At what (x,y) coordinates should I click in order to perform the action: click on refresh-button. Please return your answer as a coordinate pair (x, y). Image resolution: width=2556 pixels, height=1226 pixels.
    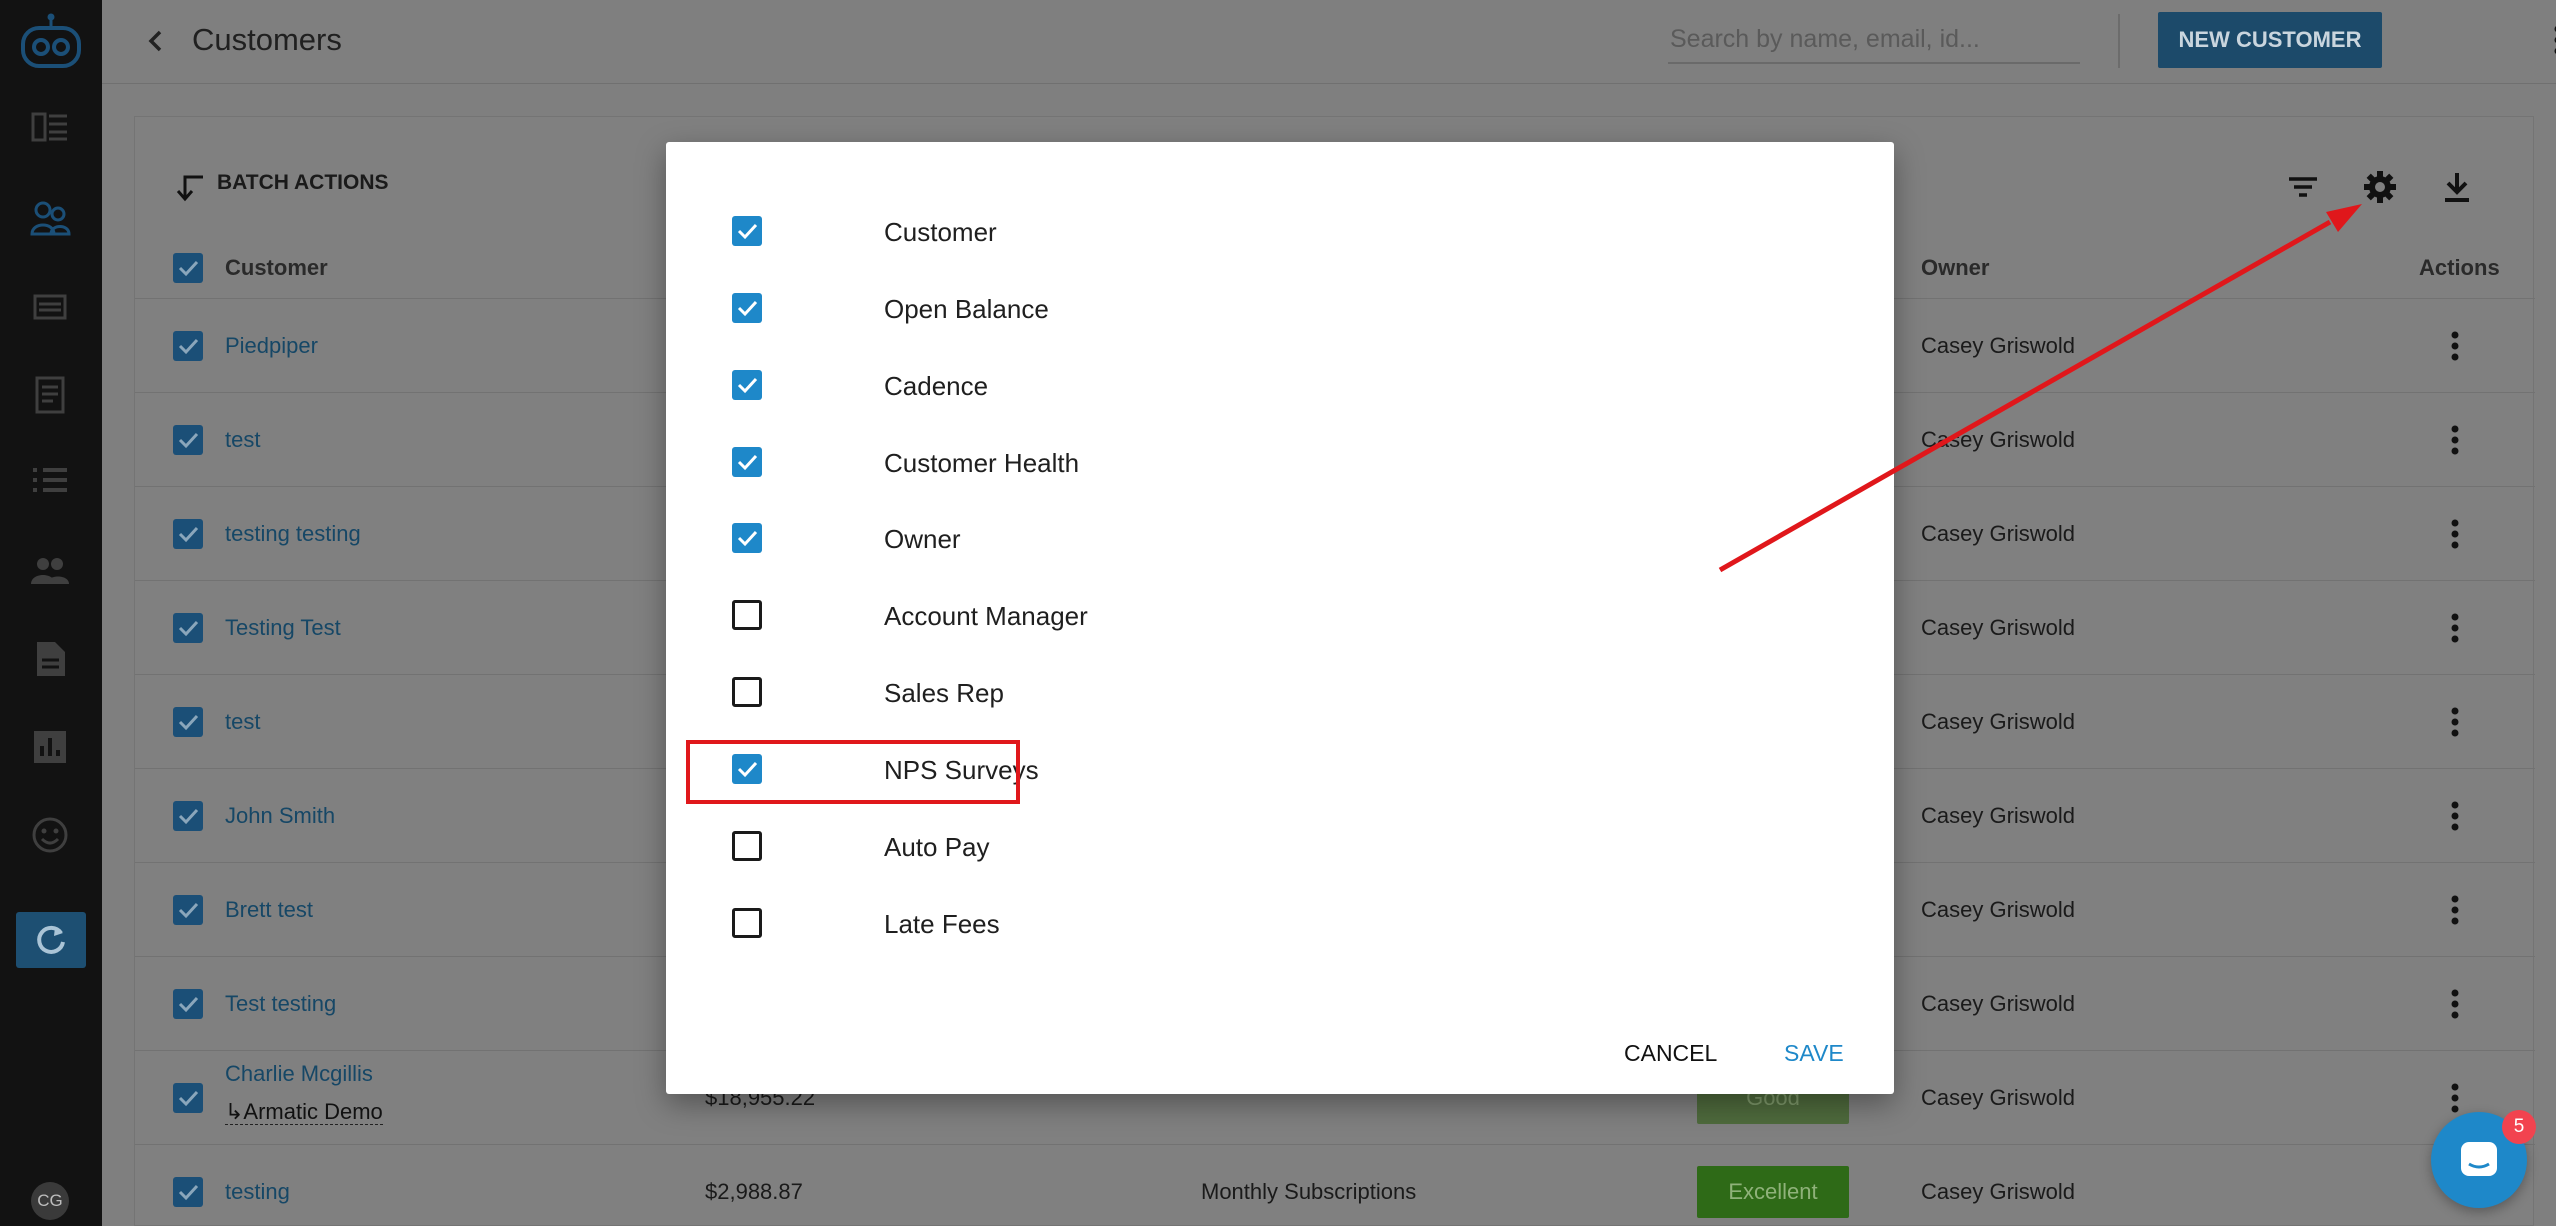
    Looking at the image, I should click on (51, 940).